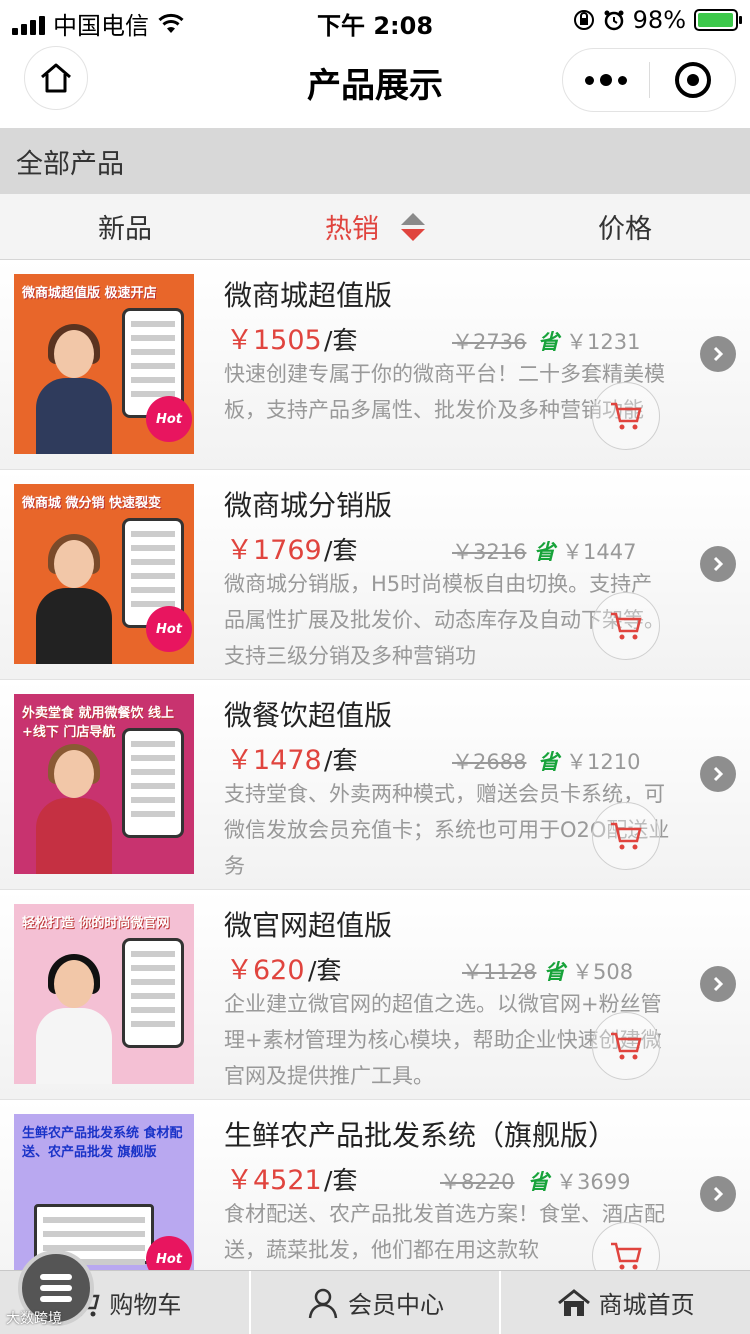 The width and height of the screenshot is (750, 1334). I want to click on mini-program-capsule, so click(649, 80).